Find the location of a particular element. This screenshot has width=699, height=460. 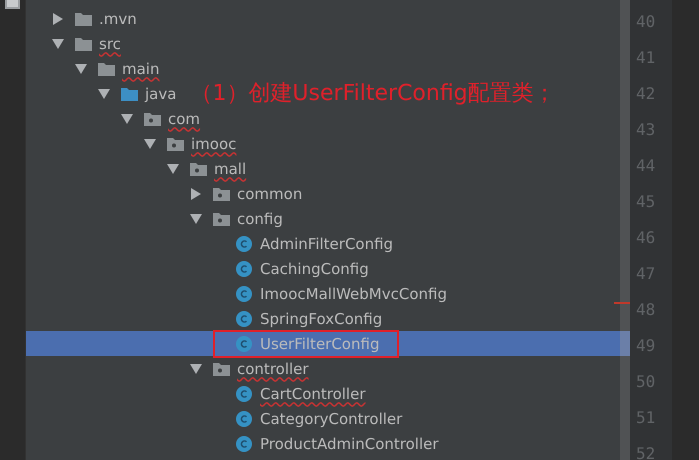

tree-row: SpringFoxConfig is located at coordinates (323, 318).